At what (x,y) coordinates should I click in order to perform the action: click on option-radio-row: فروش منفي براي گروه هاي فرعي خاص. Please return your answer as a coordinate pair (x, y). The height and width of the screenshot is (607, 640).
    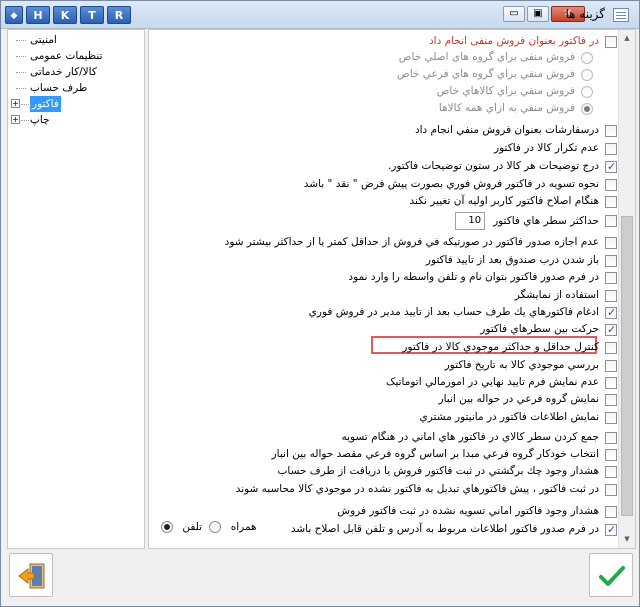
    Looking at the image, I should click on (383, 74).